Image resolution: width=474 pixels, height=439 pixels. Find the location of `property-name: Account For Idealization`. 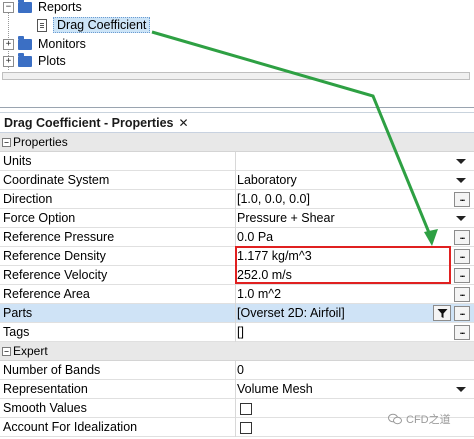

property-name: Account For Idealization is located at coordinates (70, 427).